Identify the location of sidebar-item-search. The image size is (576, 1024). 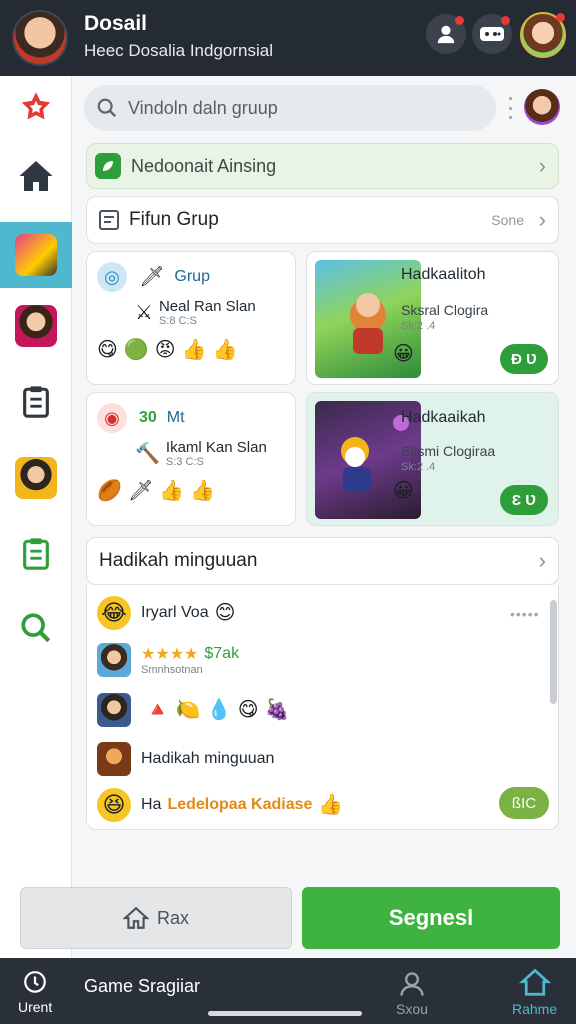
(36, 628).